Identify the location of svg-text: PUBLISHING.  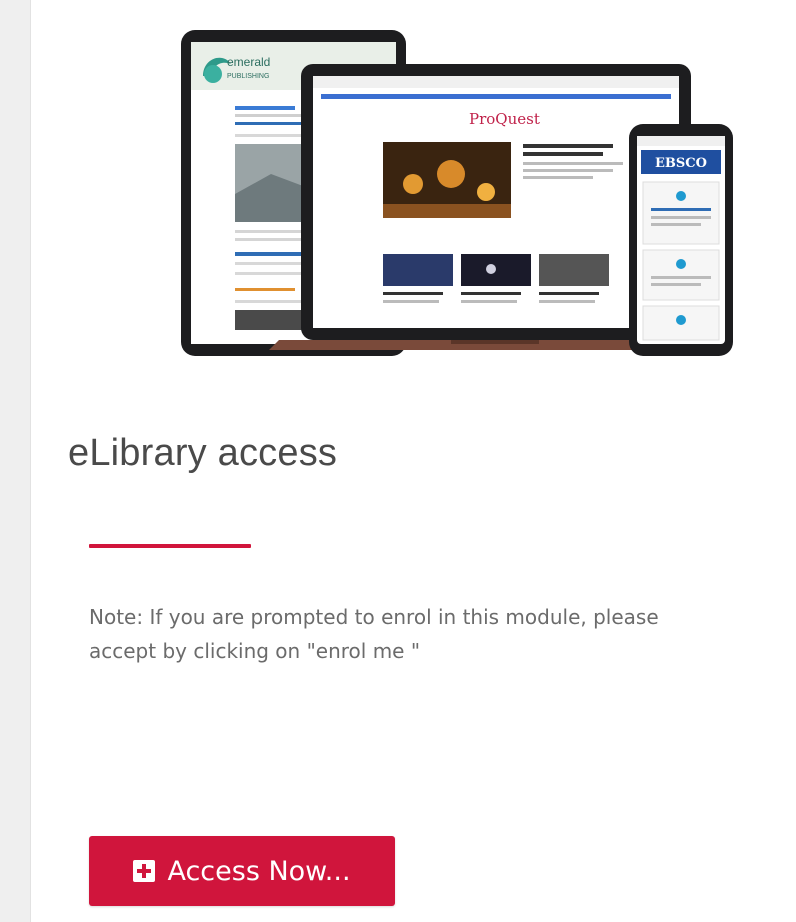
(248, 76).